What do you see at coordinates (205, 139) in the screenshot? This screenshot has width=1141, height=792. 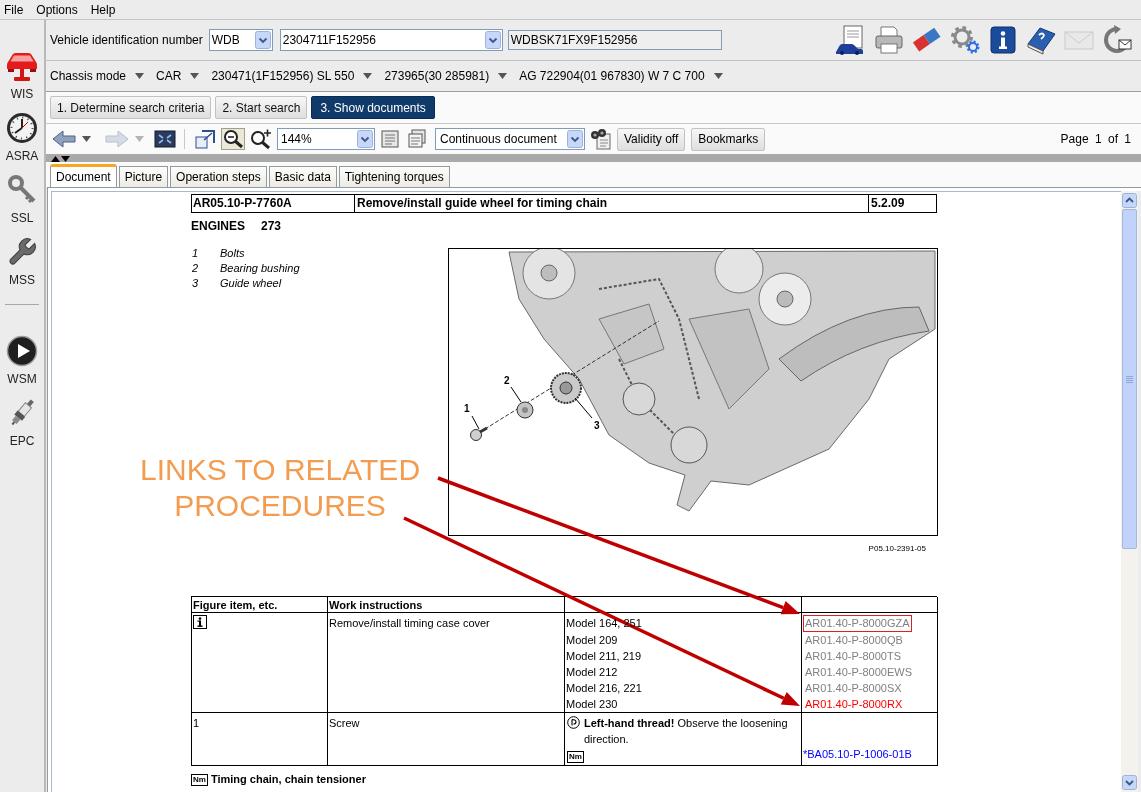 I see `select-area-icon` at bounding box center [205, 139].